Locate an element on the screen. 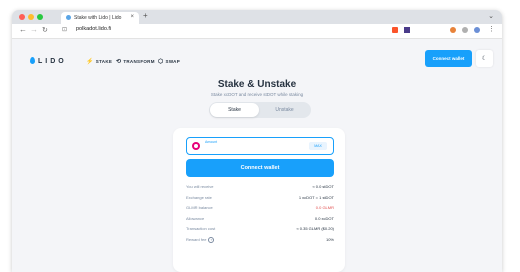 The height and width of the screenshot is (272, 520). detail-label: Reward fee is located at coordinates (196, 239).